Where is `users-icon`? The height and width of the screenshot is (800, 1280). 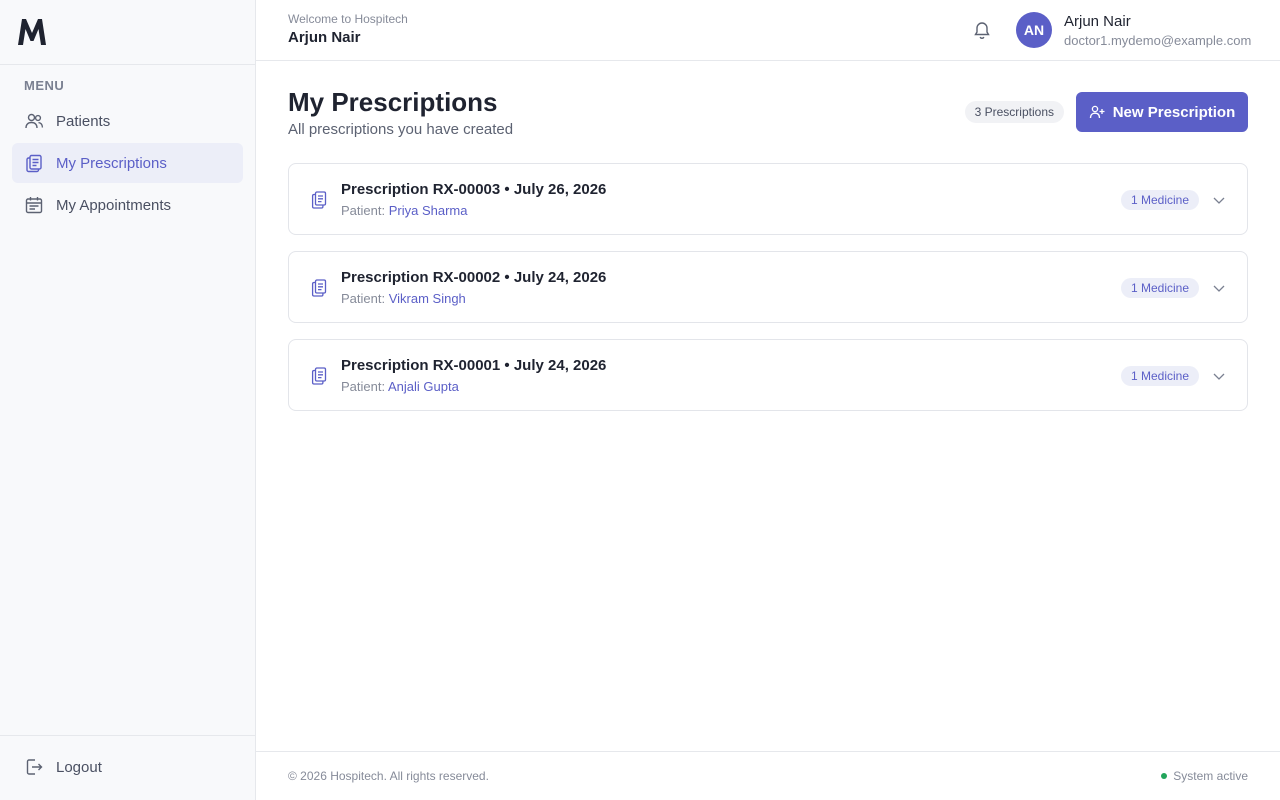
users-icon is located at coordinates (34, 121).